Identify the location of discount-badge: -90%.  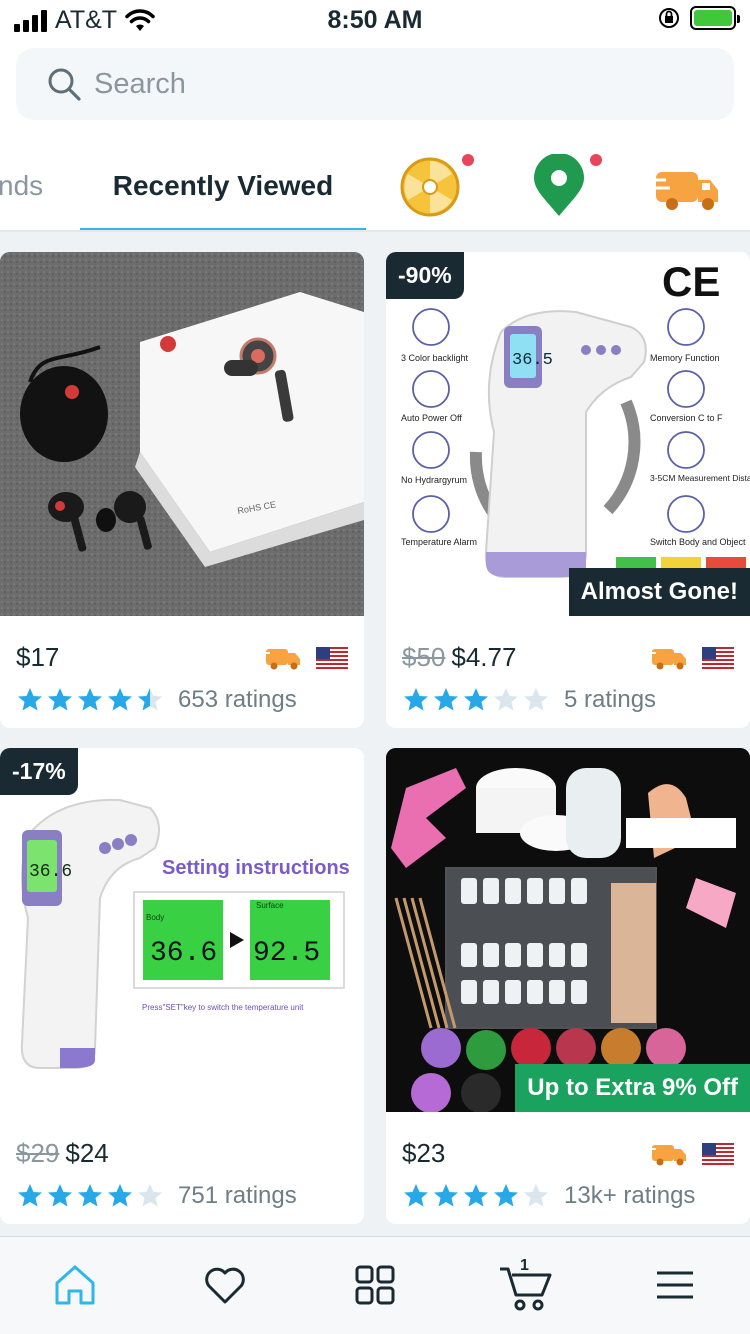
(425, 275).